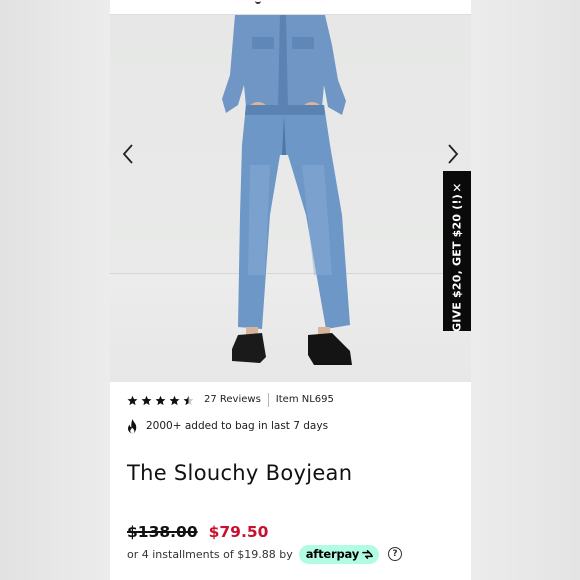  What do you see at coordinates (395, 554) in the screenshot?
I see `help-icon: ?` at bounding box center [395, 554].